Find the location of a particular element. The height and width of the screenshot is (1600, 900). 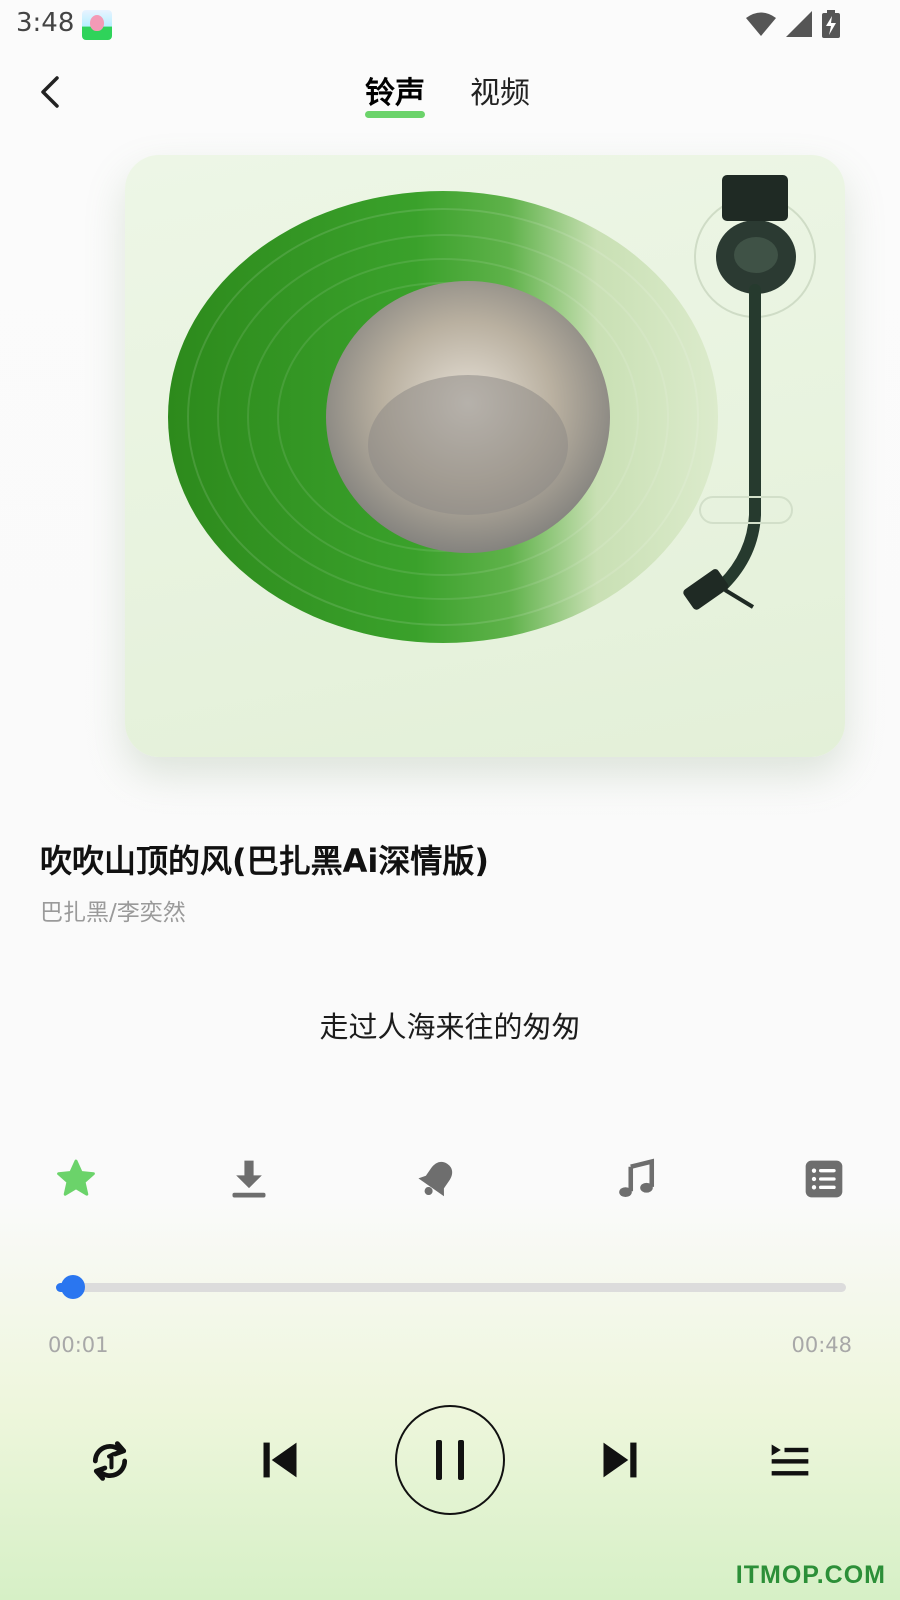

music-note-icon is located at coordinates (637, 1178).